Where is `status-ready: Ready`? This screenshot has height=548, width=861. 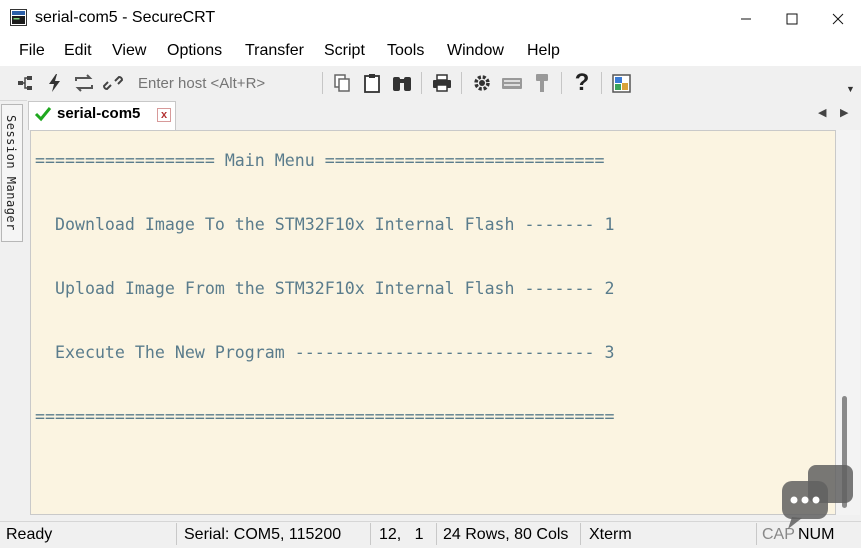
status-ready: Ready is located at coordinates (29, 534).